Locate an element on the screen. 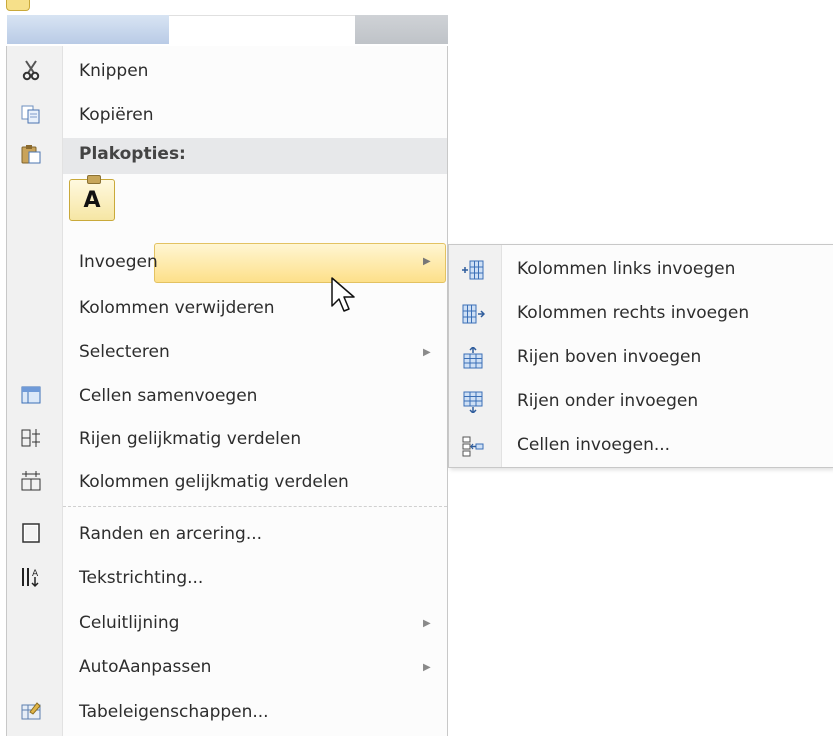 The height and width of the screenshot is (736, 833). menu-item-label: Kolommen verwijderen is located at coordinates (177, 308).